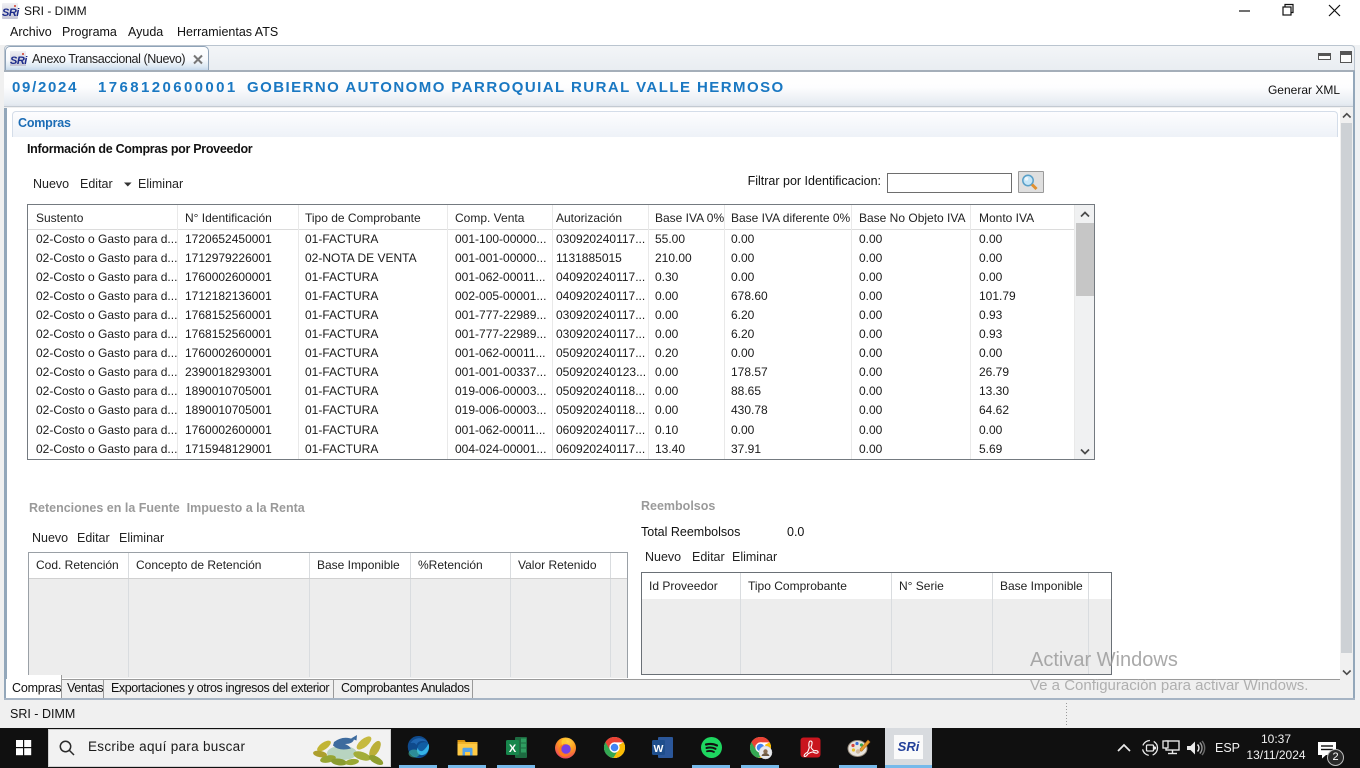  I want to click on svg-text: W, so click(659, 749).